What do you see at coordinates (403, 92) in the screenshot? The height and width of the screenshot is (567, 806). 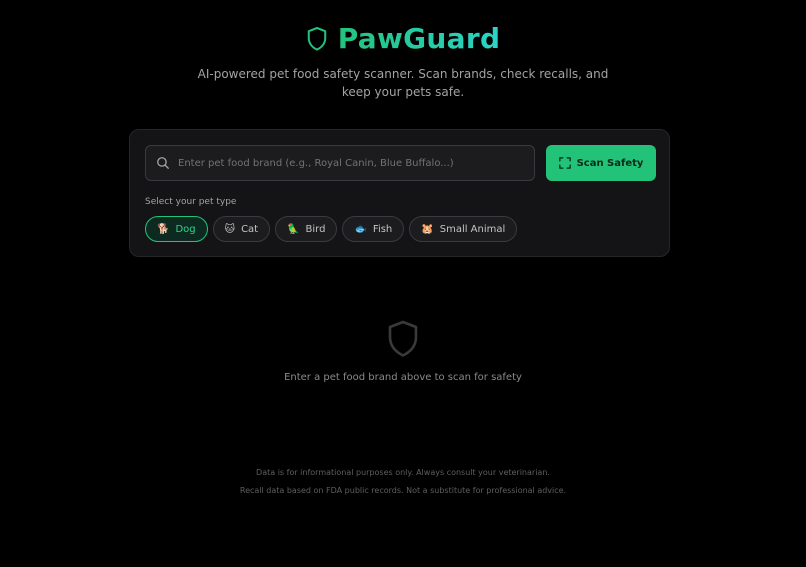 I see `tagline-line-2: keep your pets safe.` at bounding box center [403, 92].